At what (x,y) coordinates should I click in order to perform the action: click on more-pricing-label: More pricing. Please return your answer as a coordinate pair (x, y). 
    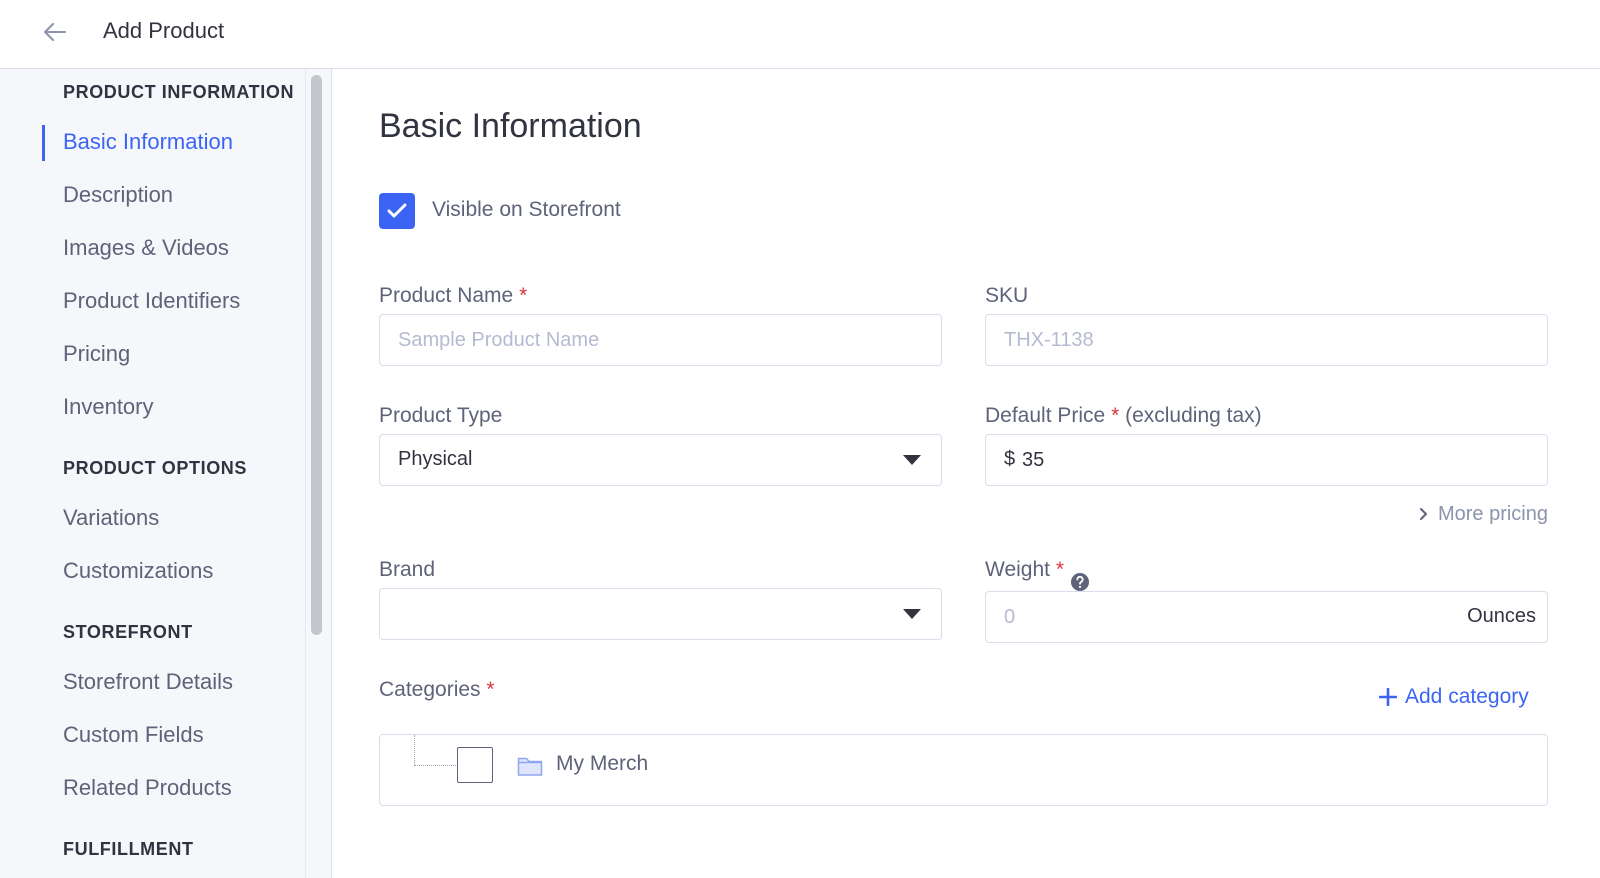
    Looking at the image, I should click on (1492, 513).